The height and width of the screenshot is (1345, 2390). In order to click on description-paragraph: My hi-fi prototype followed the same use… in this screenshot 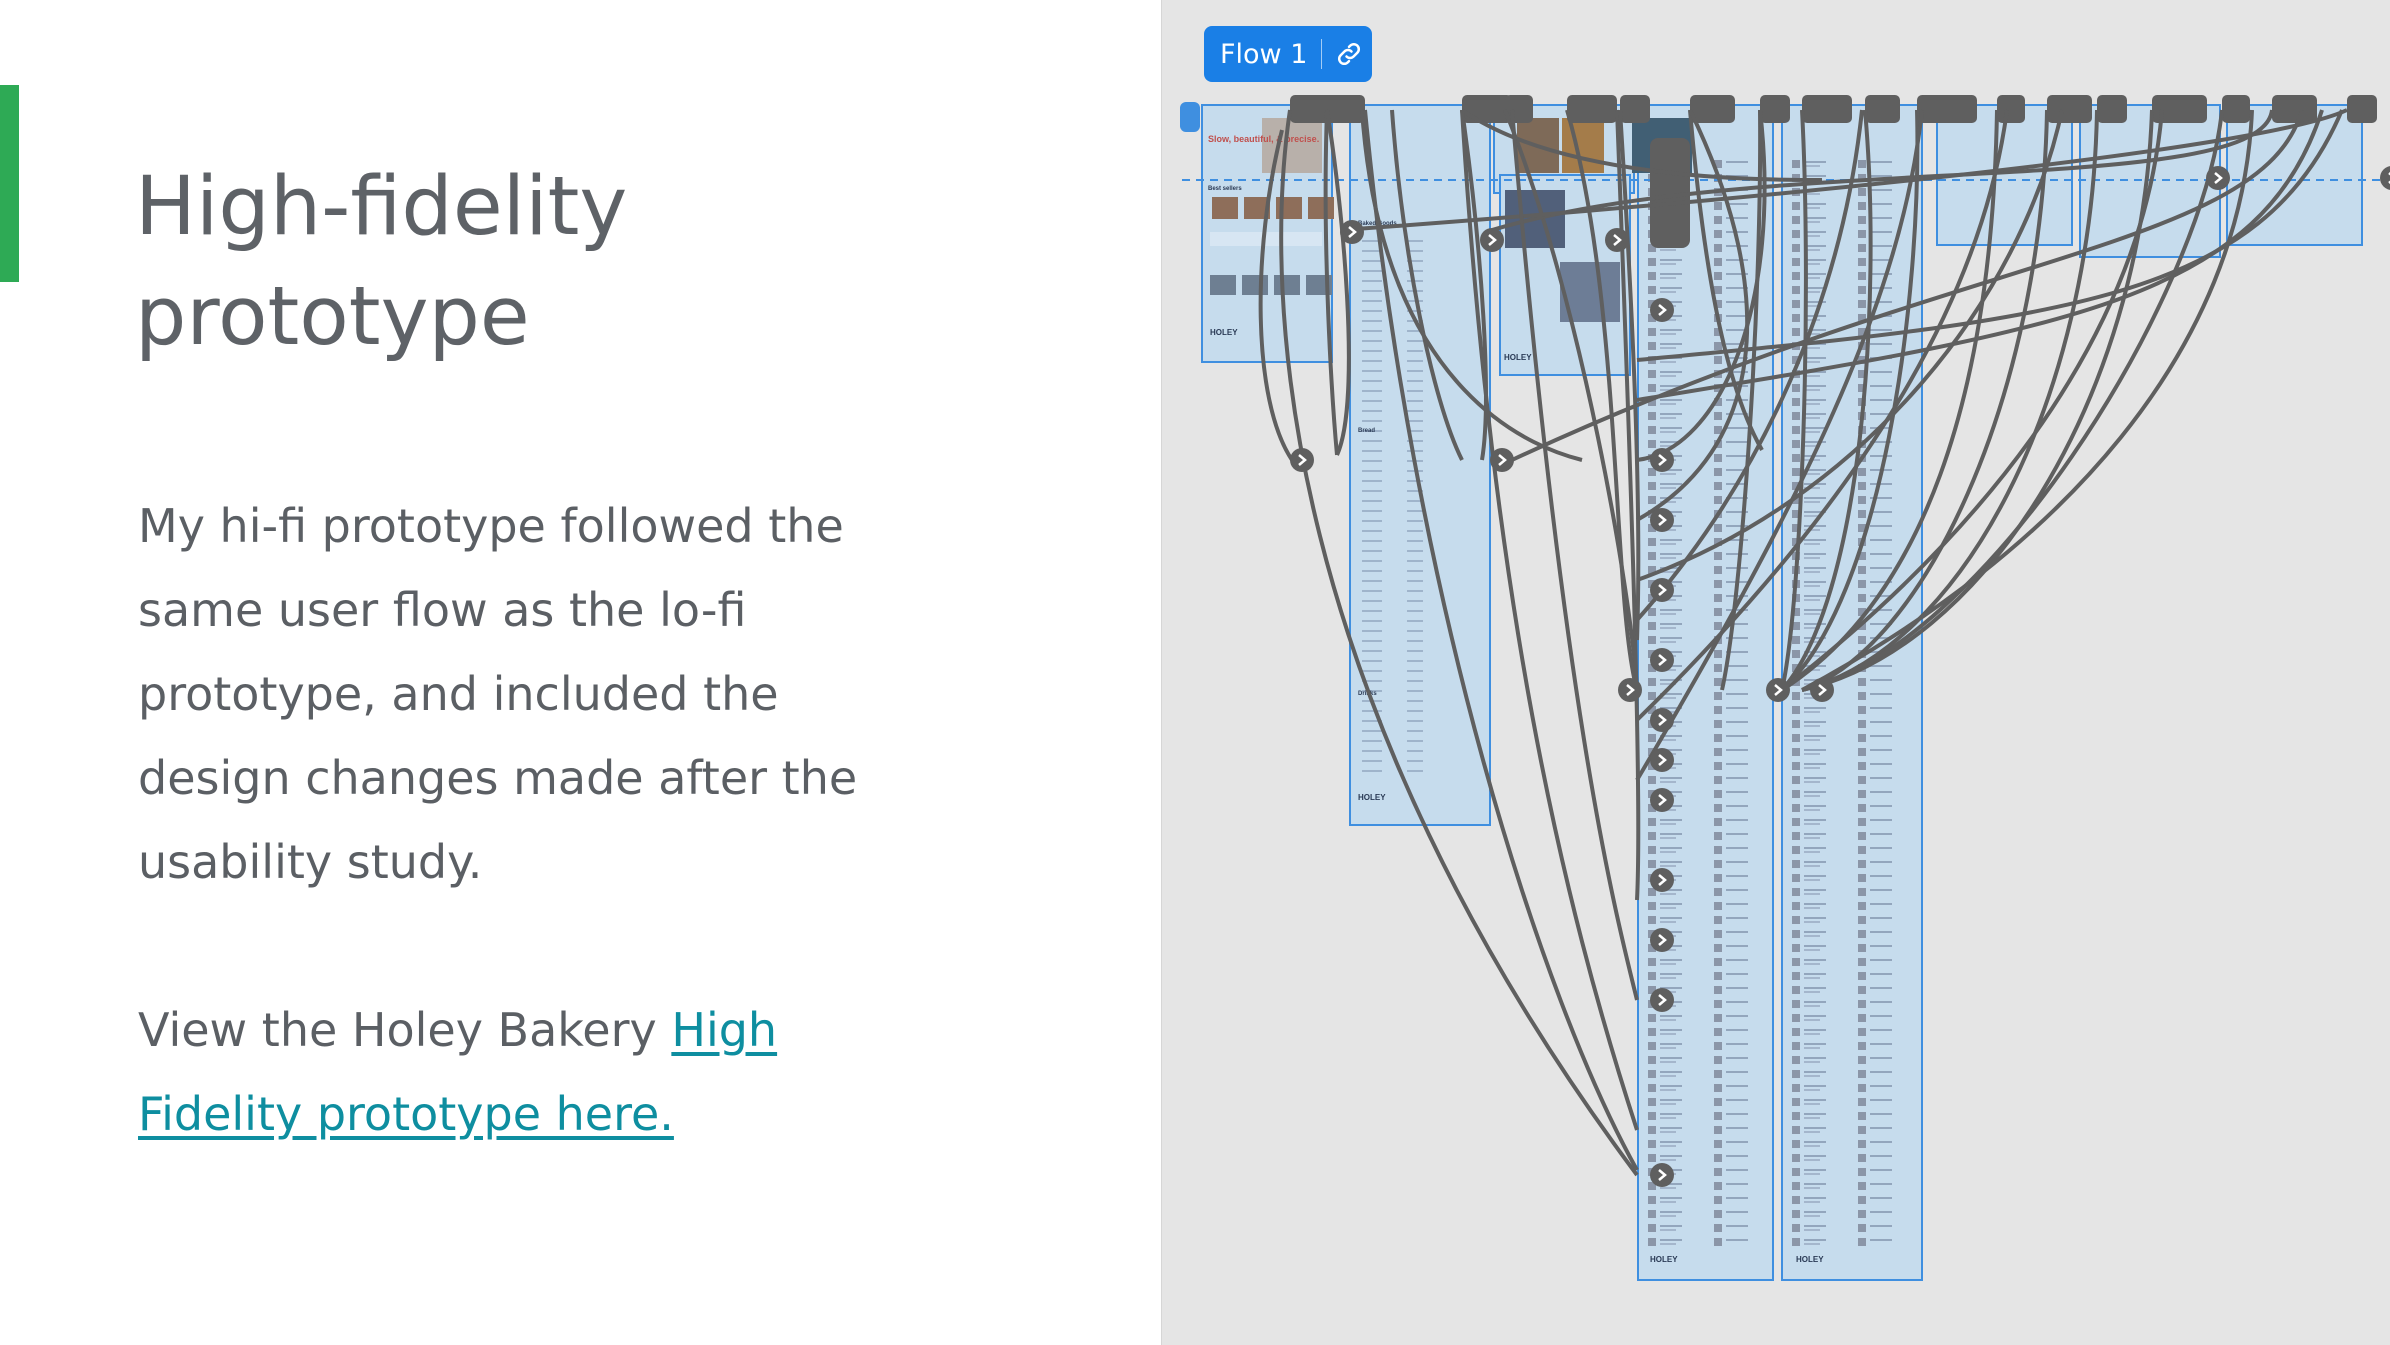, I will do `click(498, 694)`.